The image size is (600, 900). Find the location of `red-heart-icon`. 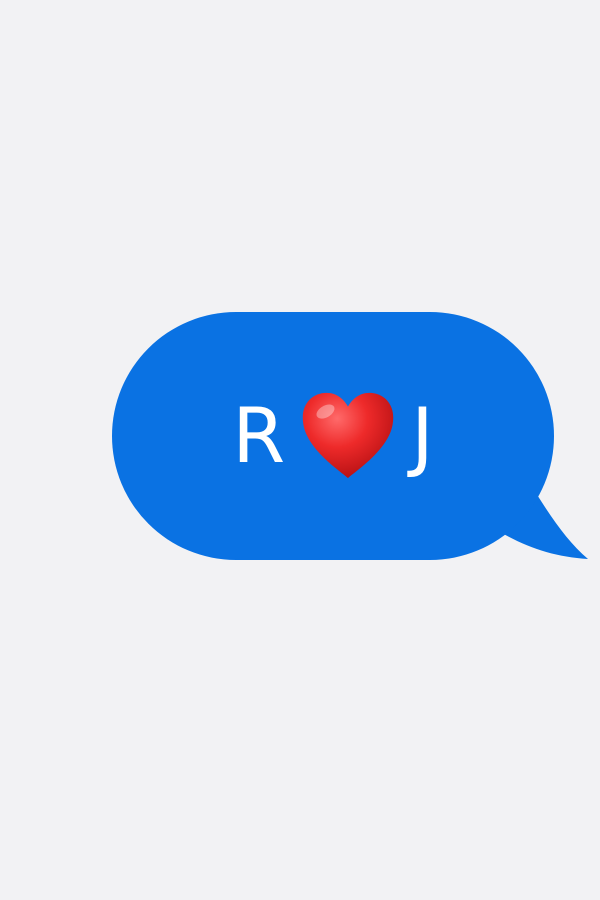

red-heart-icon is located at coordinates (348, 435).